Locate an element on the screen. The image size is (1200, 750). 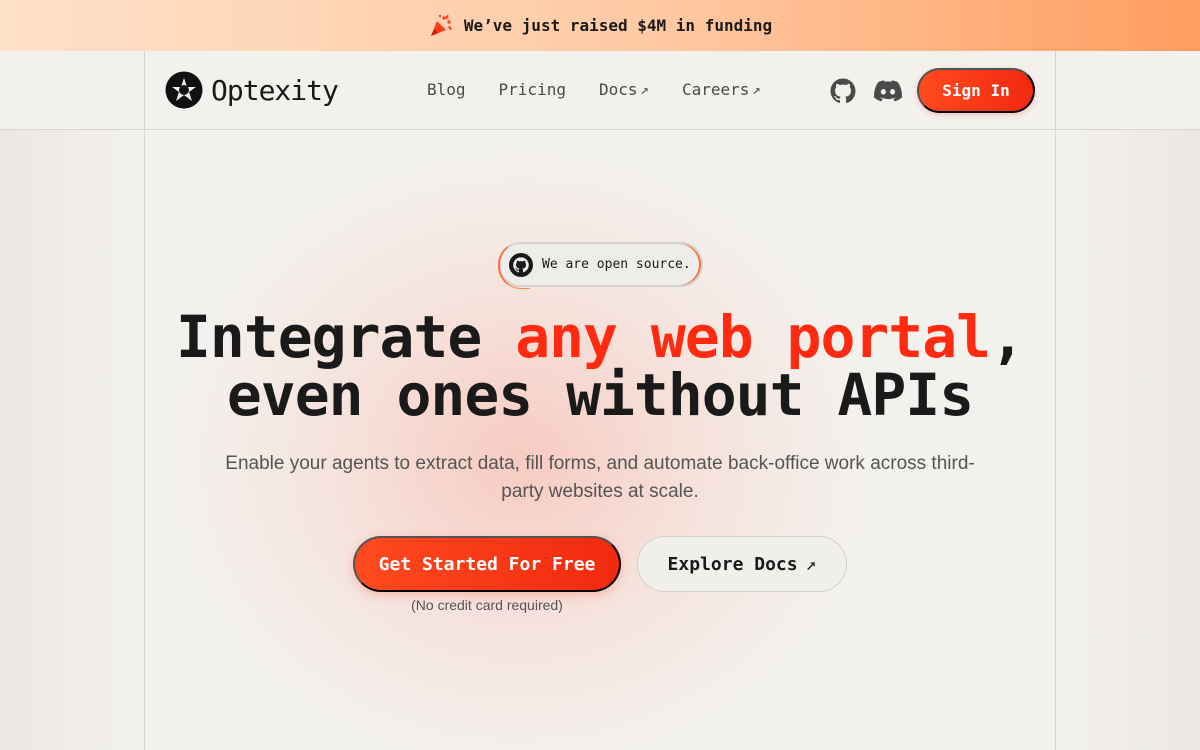
badge-text: We are open source. is located at coordinates (616, 264).